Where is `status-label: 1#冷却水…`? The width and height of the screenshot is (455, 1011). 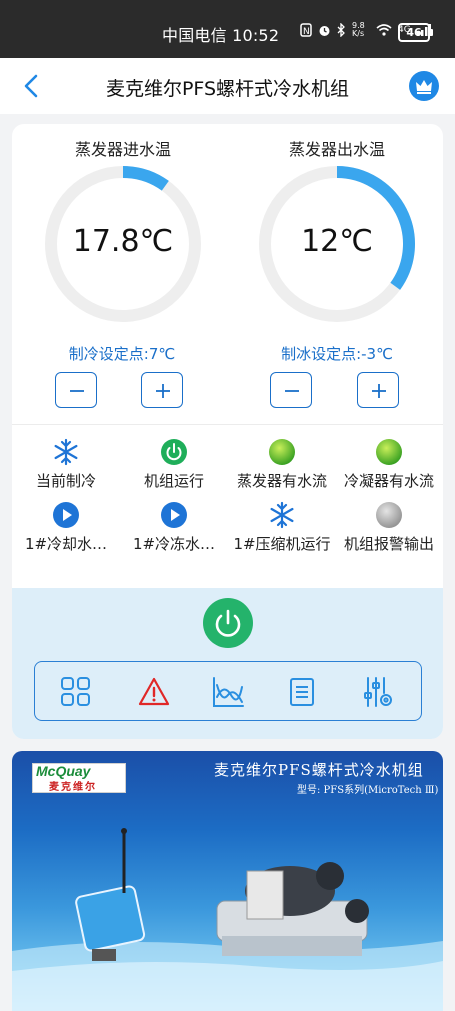 status-label: 1#冷却水… is located at coordinates (66, 544).